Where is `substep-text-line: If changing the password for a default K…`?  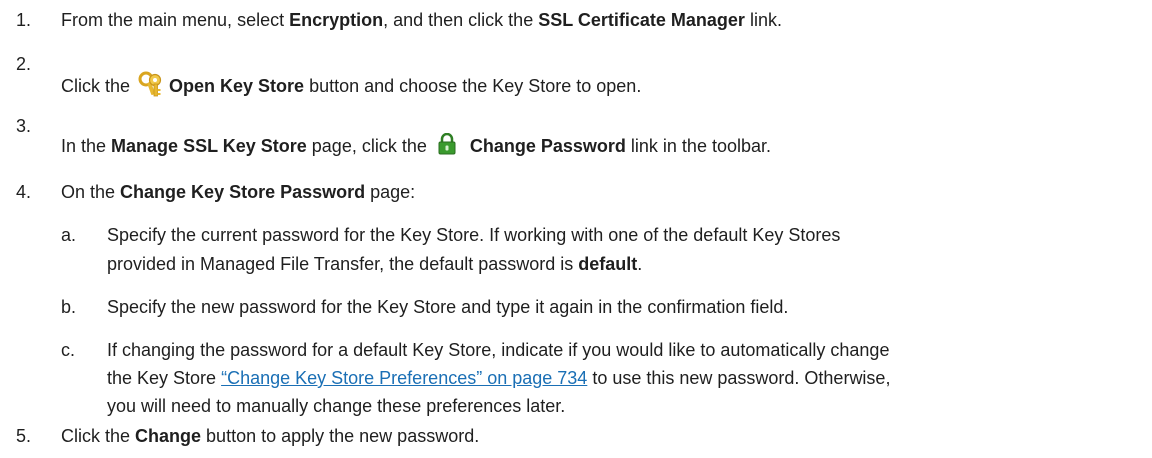
substep-text-line: If changing the password for a default K… is located at coordinates (498, 350).